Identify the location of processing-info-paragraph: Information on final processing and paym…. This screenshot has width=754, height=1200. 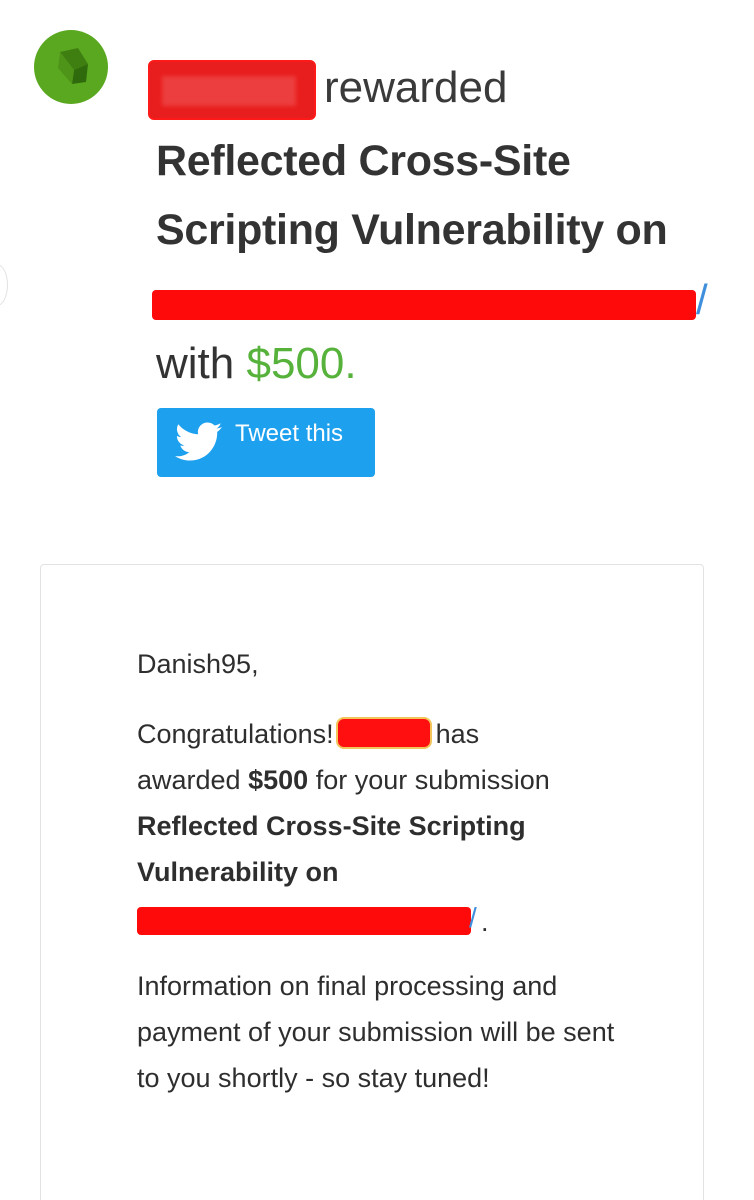
(376, 1032).